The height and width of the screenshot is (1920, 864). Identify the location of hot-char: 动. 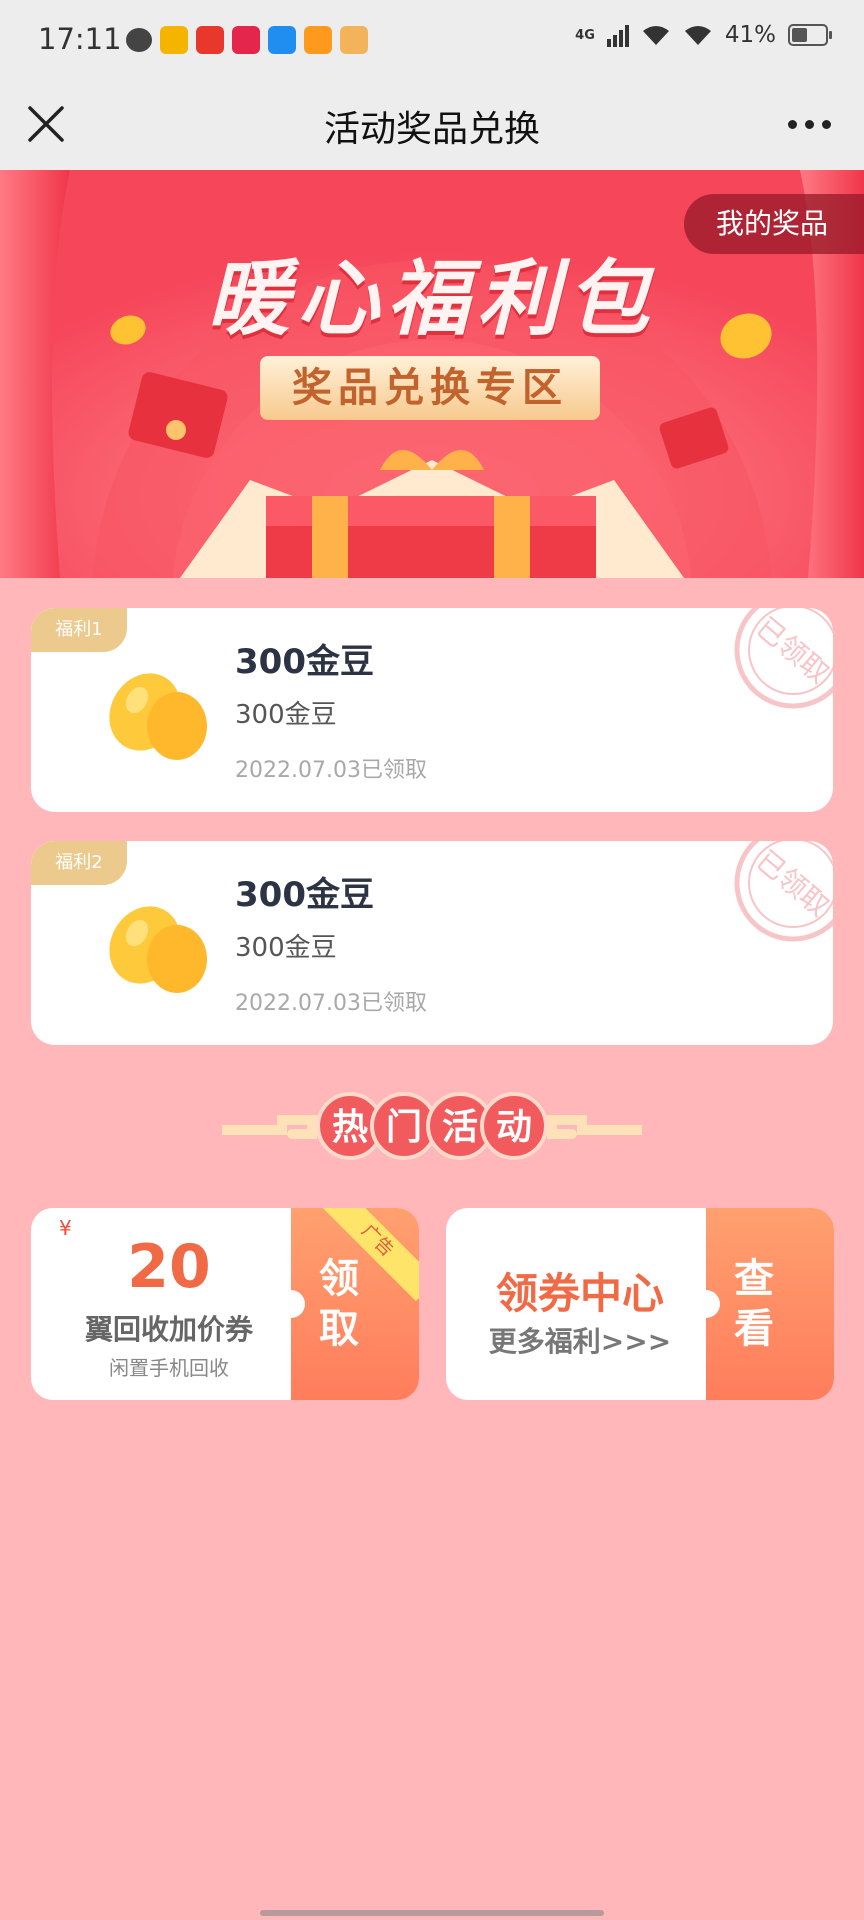
(514, 1127).